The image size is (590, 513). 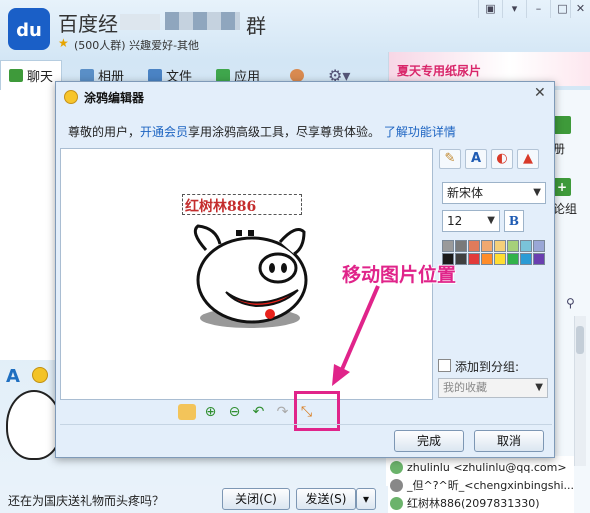 What do you see at coordinates (514, 9) in the screenshot?
I see `menu-icon: ▾` at bounding box center [514, 9].